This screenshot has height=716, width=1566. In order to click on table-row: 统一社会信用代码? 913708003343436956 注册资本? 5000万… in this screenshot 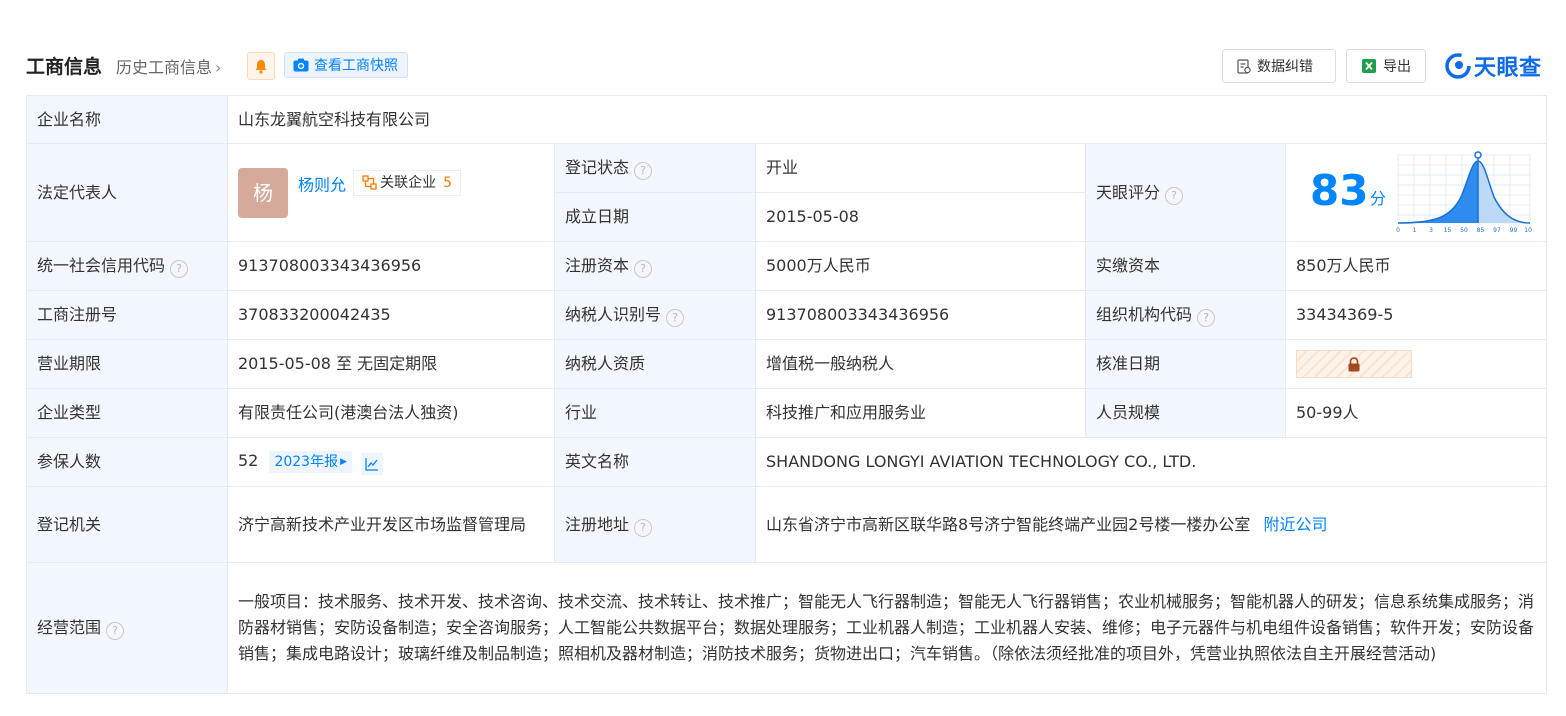, I will do `click(787, 266)`.